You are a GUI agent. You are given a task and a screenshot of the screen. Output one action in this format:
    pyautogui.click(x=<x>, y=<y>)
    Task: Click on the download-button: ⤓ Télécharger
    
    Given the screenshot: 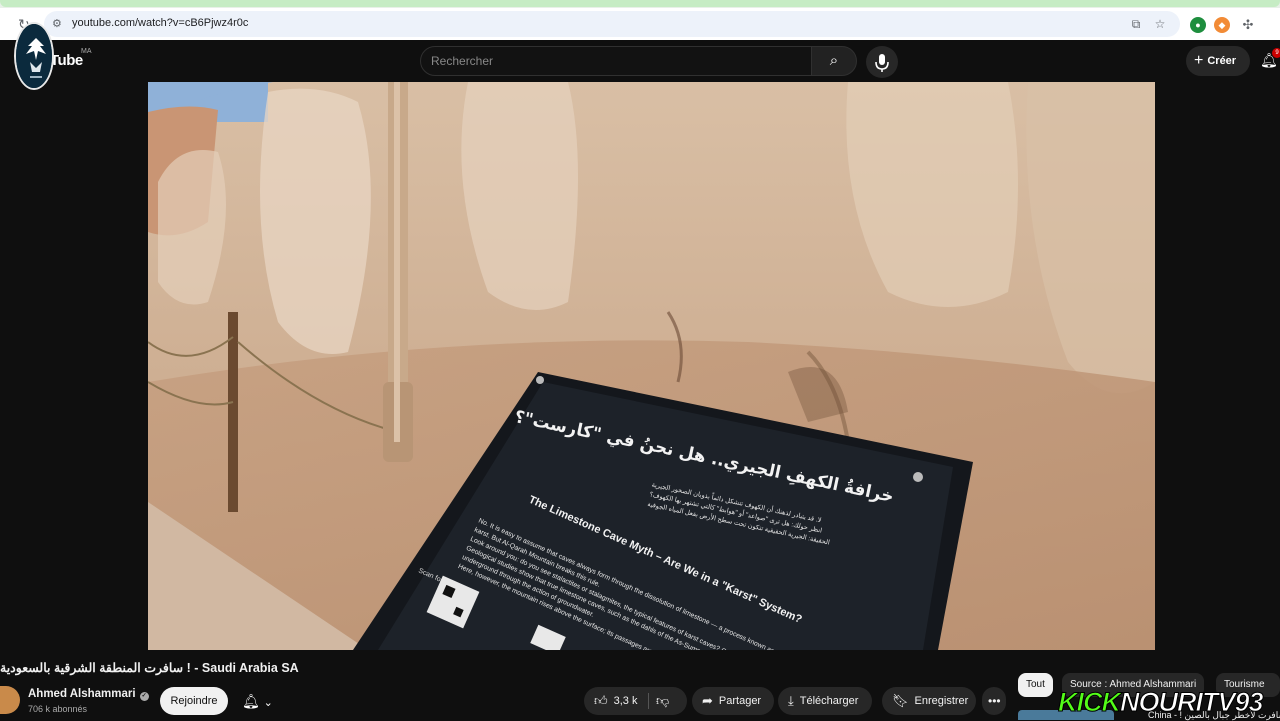 What is the action you would take?
    pyautogui.click(x=825, y=701)
    